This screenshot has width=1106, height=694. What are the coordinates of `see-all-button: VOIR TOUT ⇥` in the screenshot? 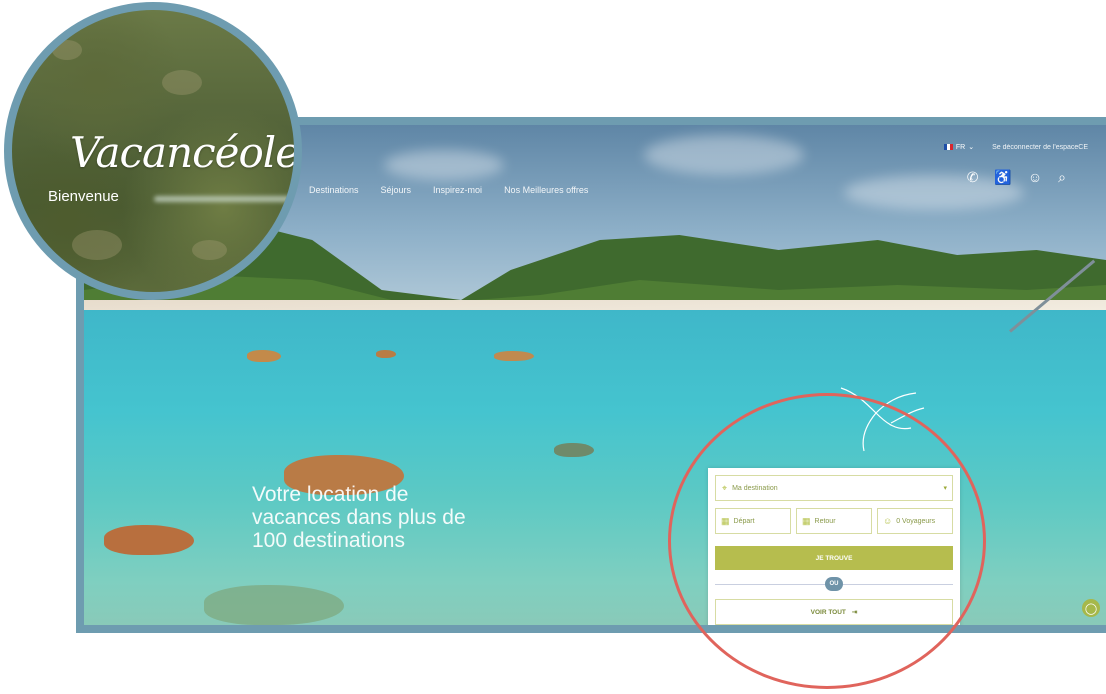 It's located at (834, 612).